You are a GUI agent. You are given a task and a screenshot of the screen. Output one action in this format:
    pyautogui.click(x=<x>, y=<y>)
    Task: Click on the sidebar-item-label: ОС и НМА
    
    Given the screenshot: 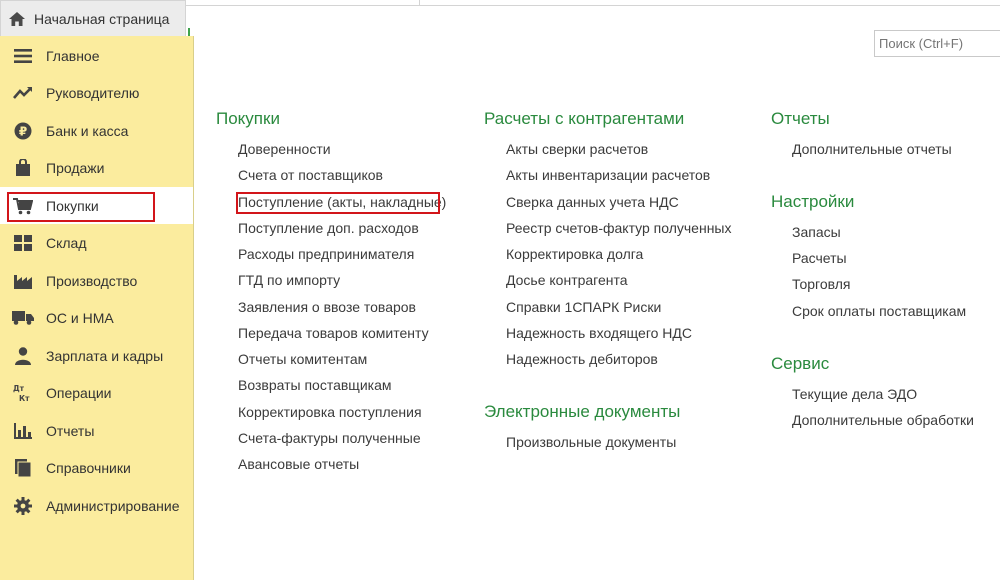 What is the action you would take?
    pyautogui.click(x=80, y=317)
    